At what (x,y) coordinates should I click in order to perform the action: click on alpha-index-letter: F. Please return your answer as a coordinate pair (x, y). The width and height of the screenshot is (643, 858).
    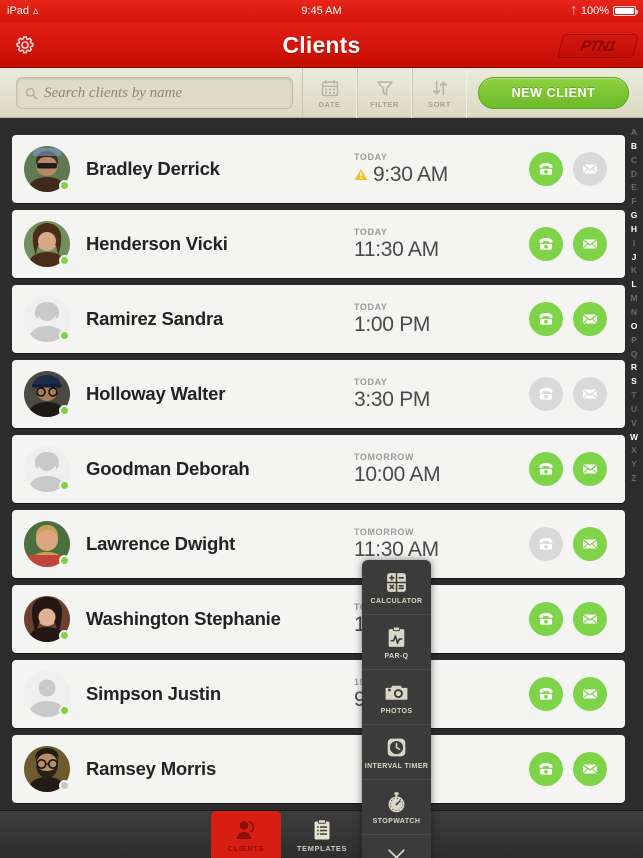
    Looking at the image, I should click on (633, 202).